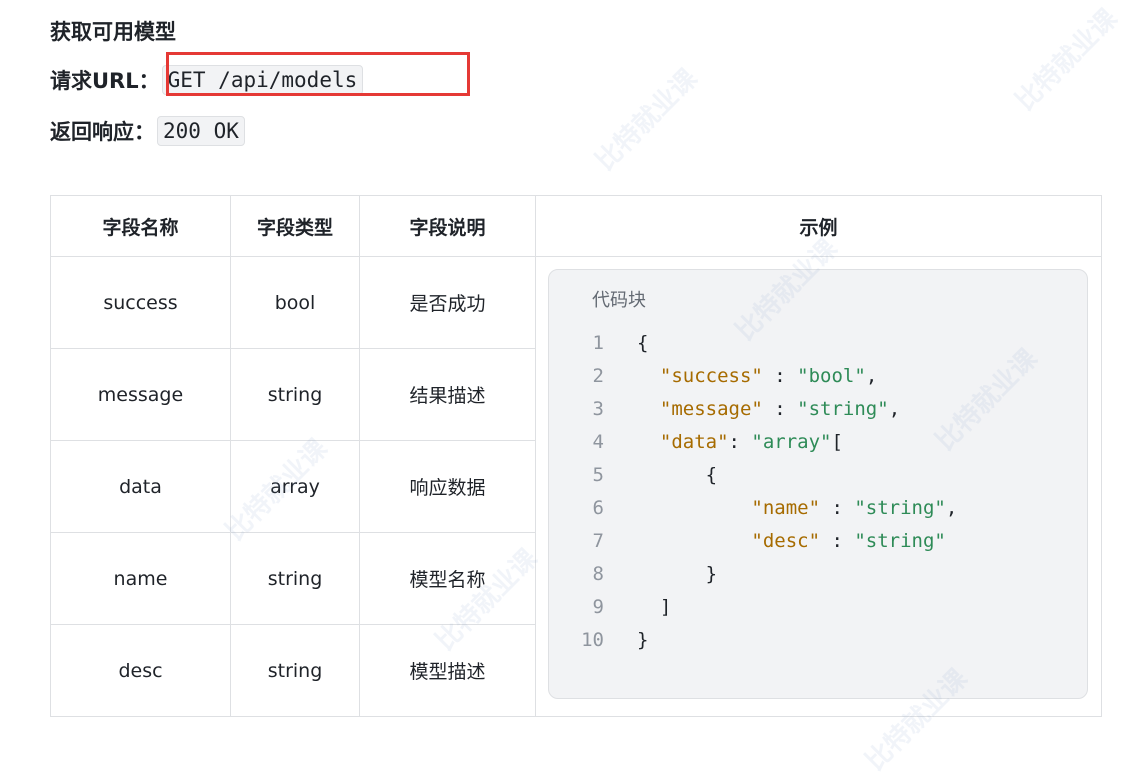  What do you see at coordinates (598, 508) in the screenshot?
I see `line-number: 6` at bounding box center [598, 508].